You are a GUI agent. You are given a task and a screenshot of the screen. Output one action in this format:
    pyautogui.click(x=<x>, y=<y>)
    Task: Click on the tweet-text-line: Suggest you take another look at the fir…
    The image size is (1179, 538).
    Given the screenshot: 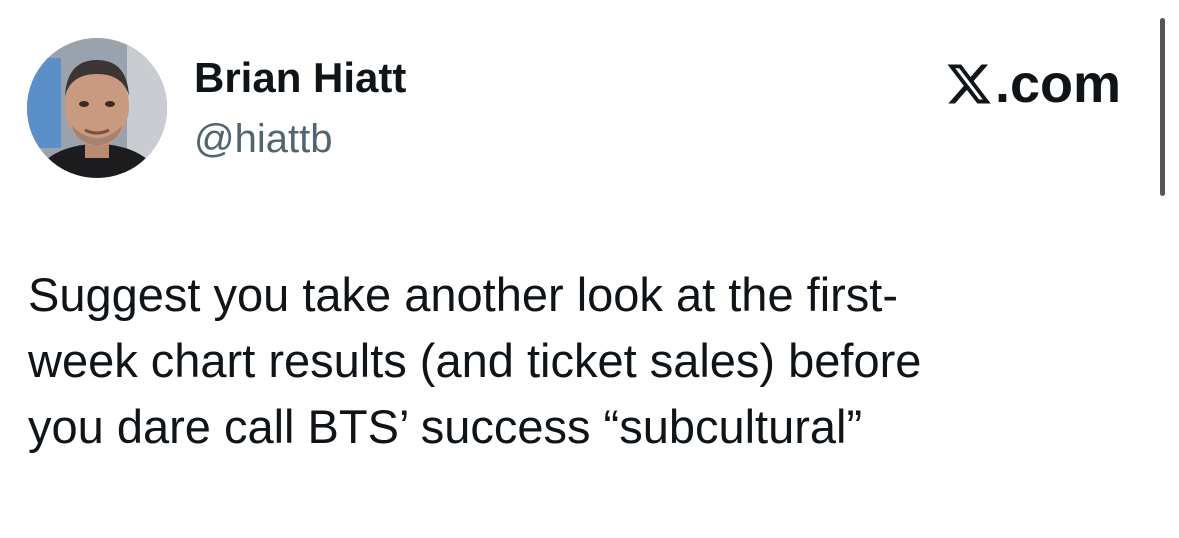 What is the action you would take?
    pyautogui.click(x=463, y=294)
    